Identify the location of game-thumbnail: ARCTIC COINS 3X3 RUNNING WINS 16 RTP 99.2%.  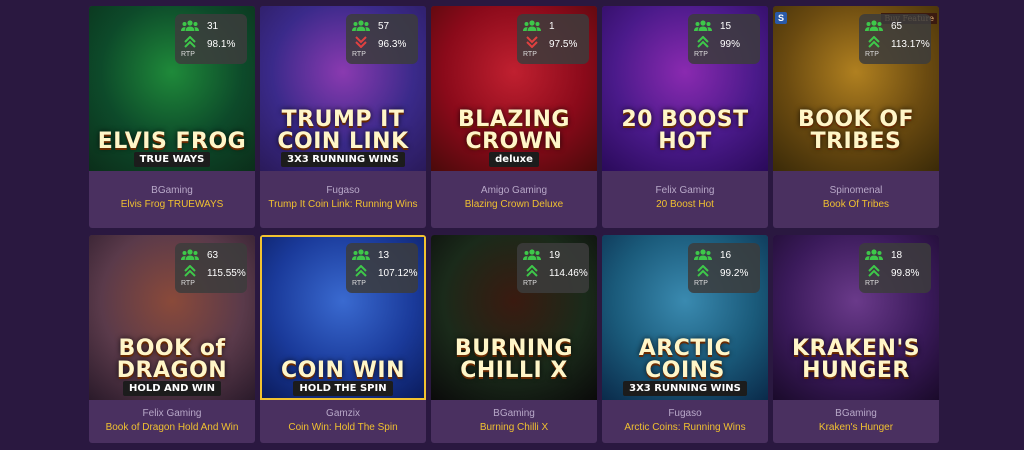
(685, 317).